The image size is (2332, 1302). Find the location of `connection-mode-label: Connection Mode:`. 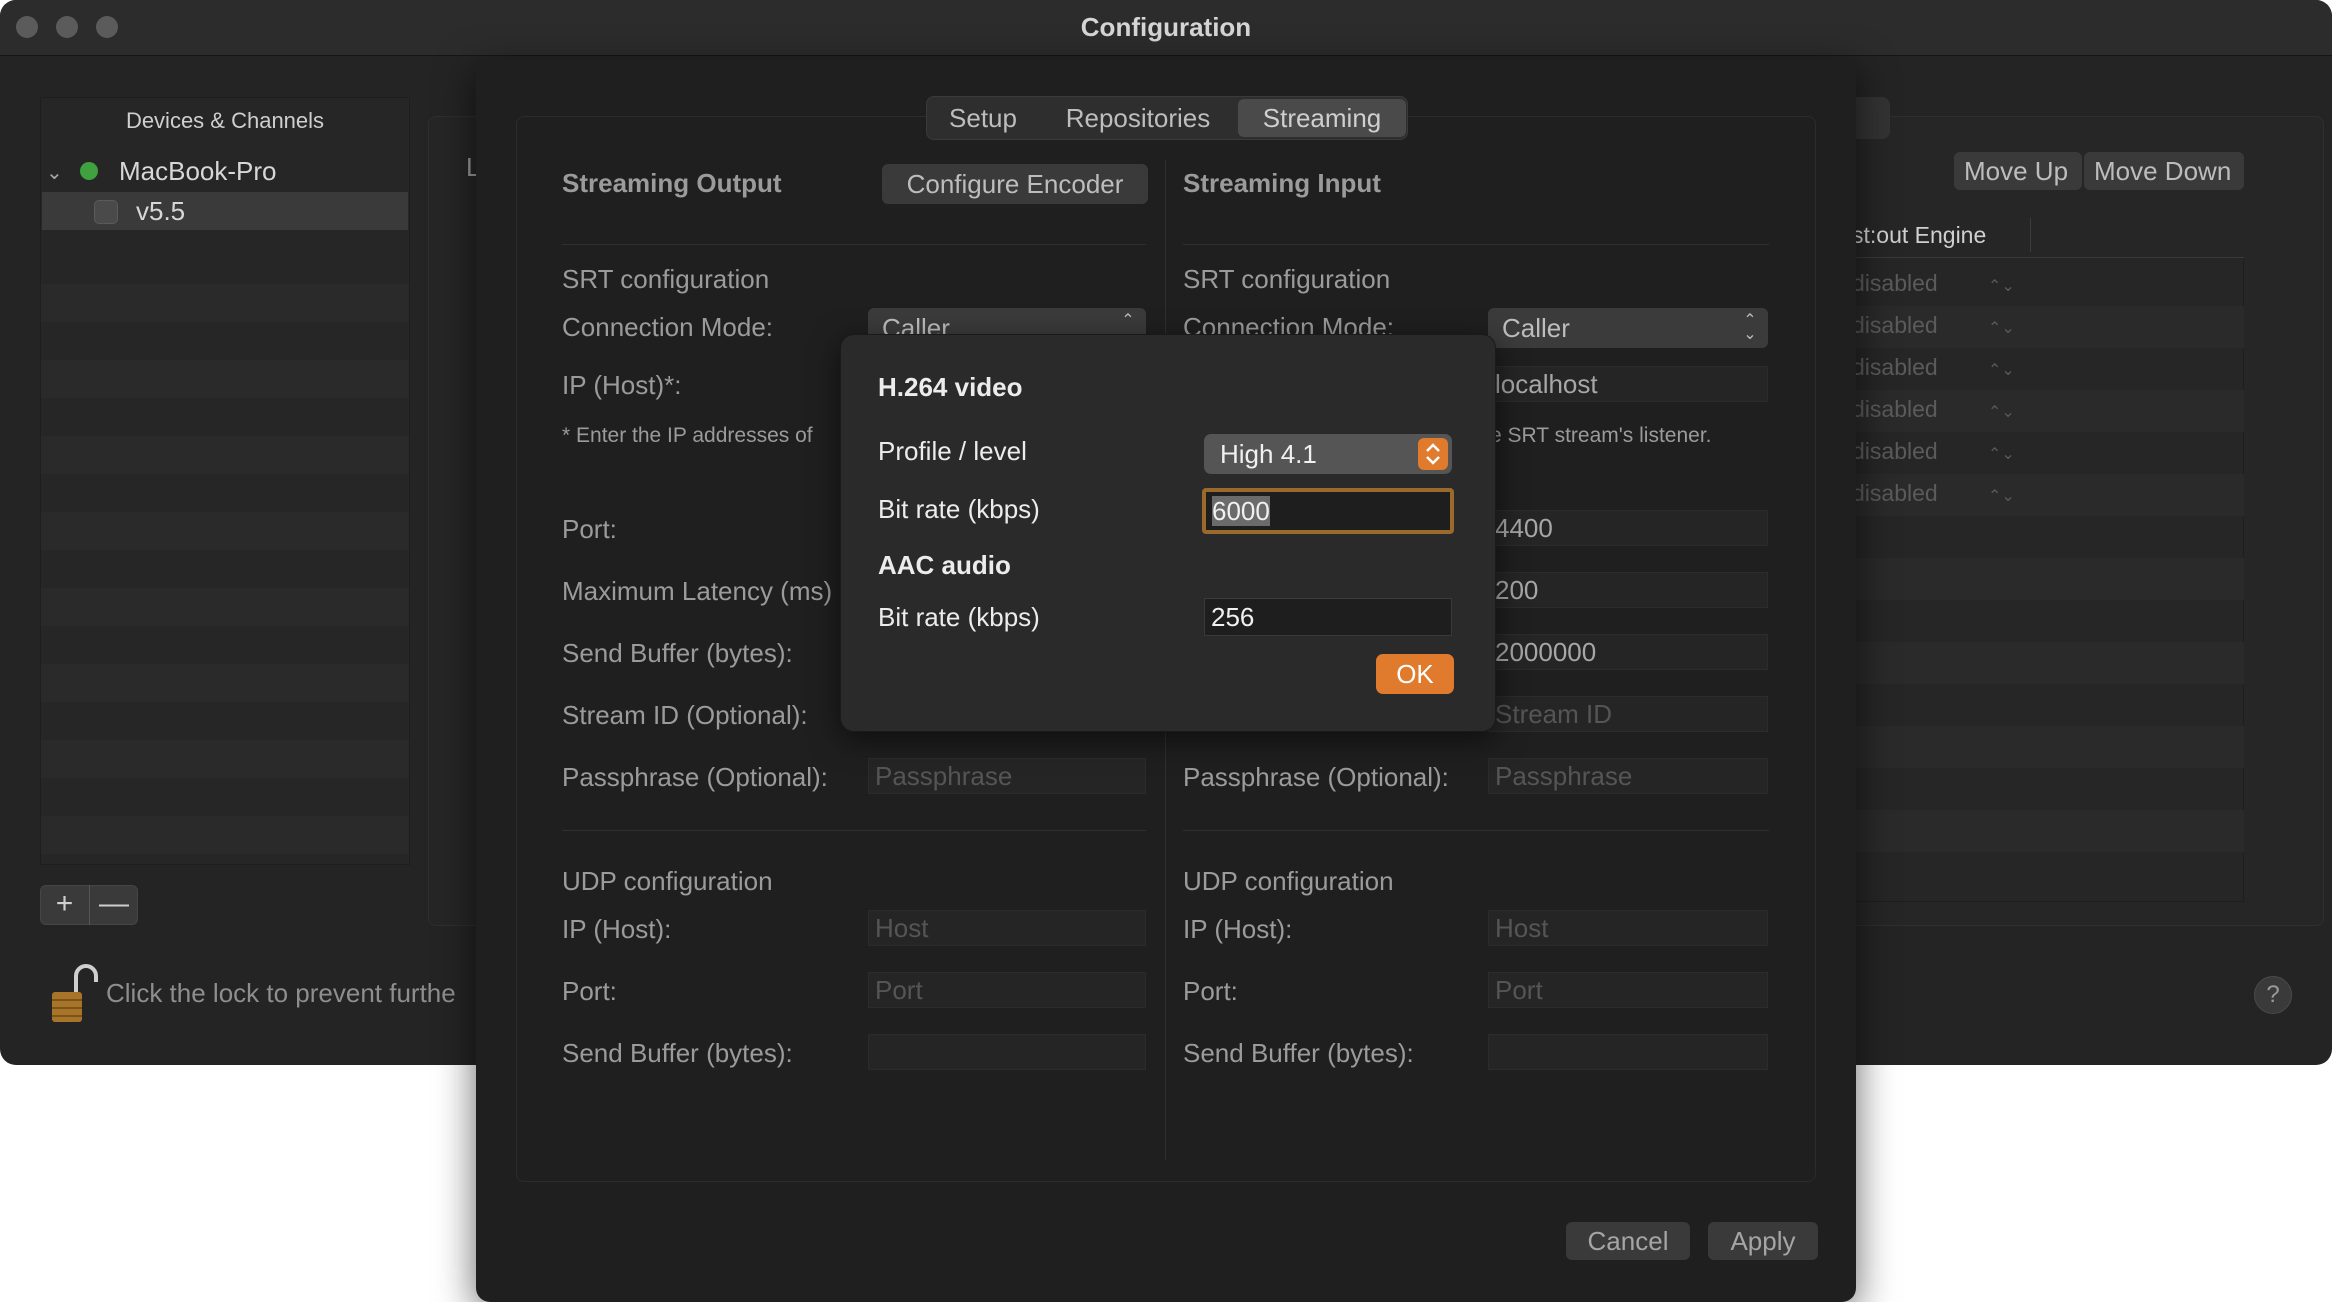

connection-mode-label: Connection Mode: is located at coordinates (668, 327).